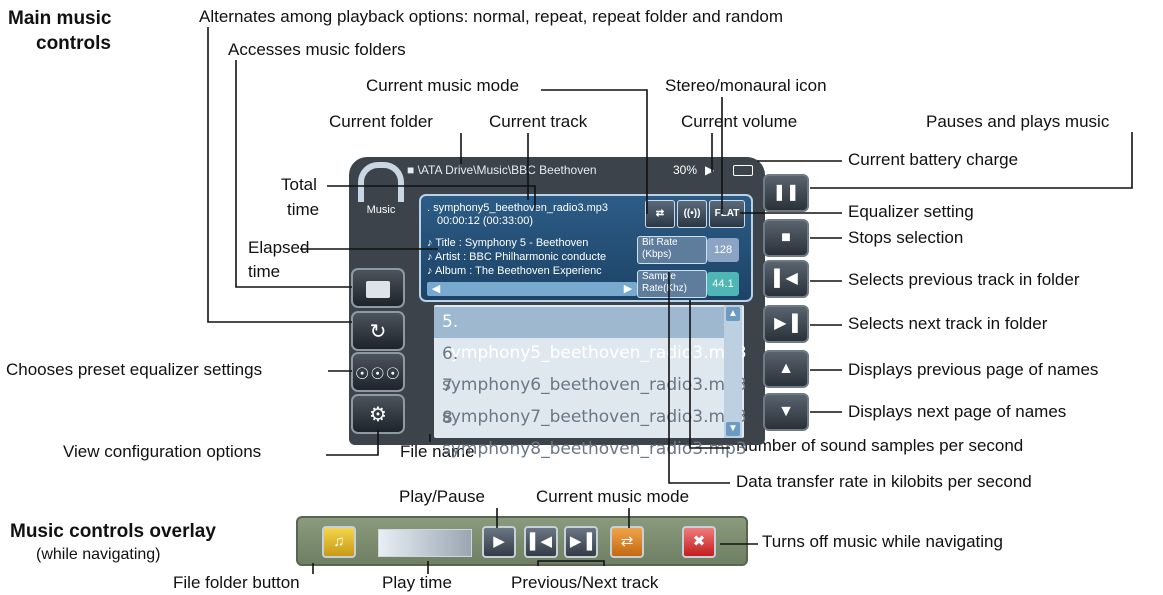  What do you see at coordinates (293, 174) in the screenshot?
I see `leader-folders` at bounding box center [293, 174].